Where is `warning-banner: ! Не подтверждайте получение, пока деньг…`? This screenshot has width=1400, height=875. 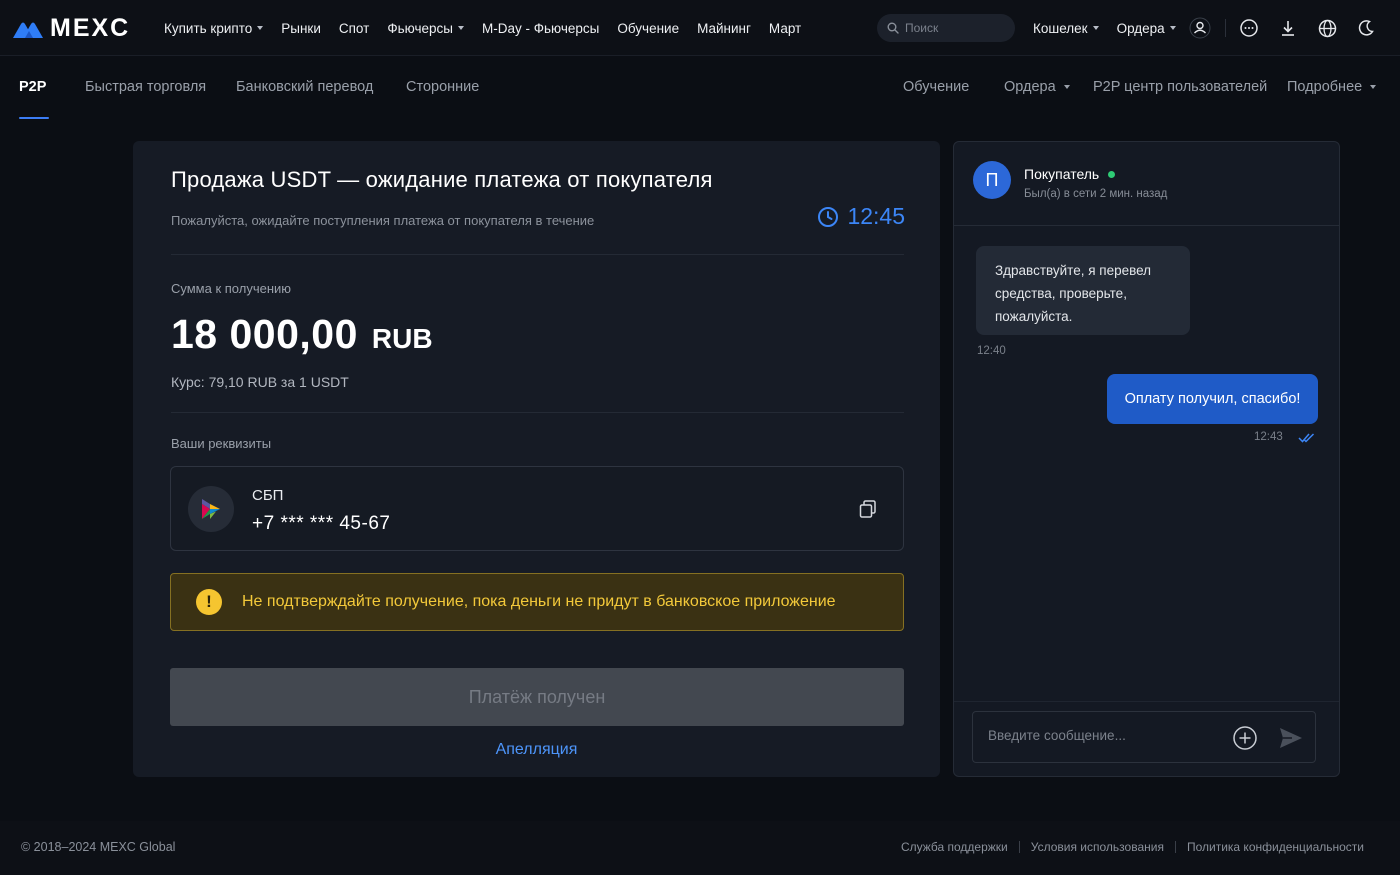 warning-banner: ! Не подтверждайте получение, пока деньг… is located at coordinates (537, 602).